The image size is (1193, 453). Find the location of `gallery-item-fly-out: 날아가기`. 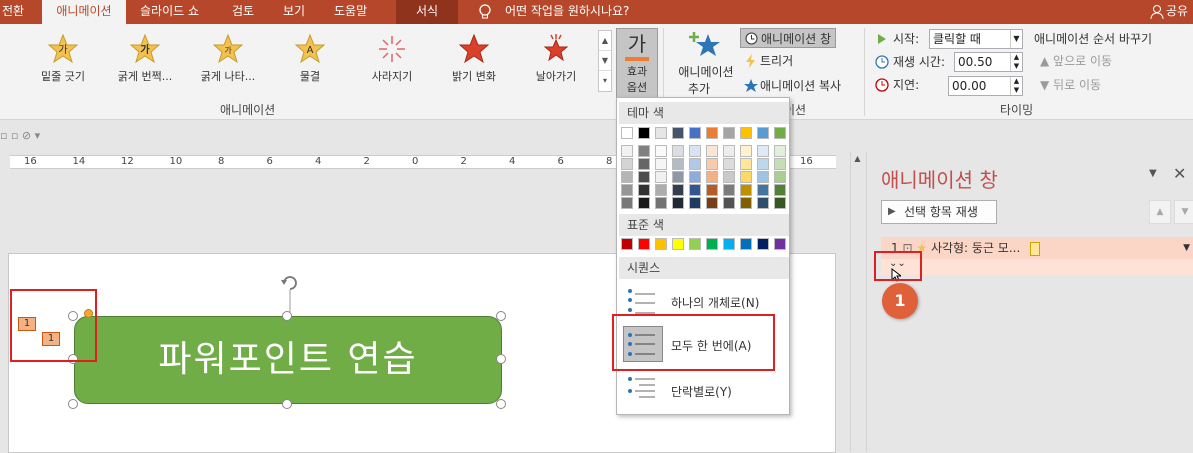

gallery-item-fly-out: 날아가기 is located at coordinates (556, 57).